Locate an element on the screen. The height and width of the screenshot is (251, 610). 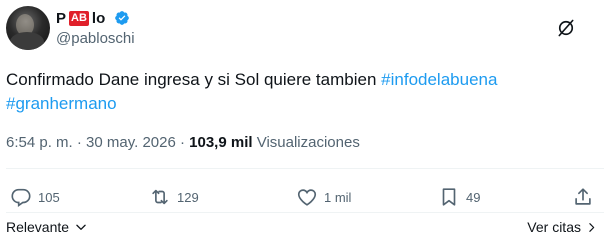
like-icon is located at coordinates (307, 197).